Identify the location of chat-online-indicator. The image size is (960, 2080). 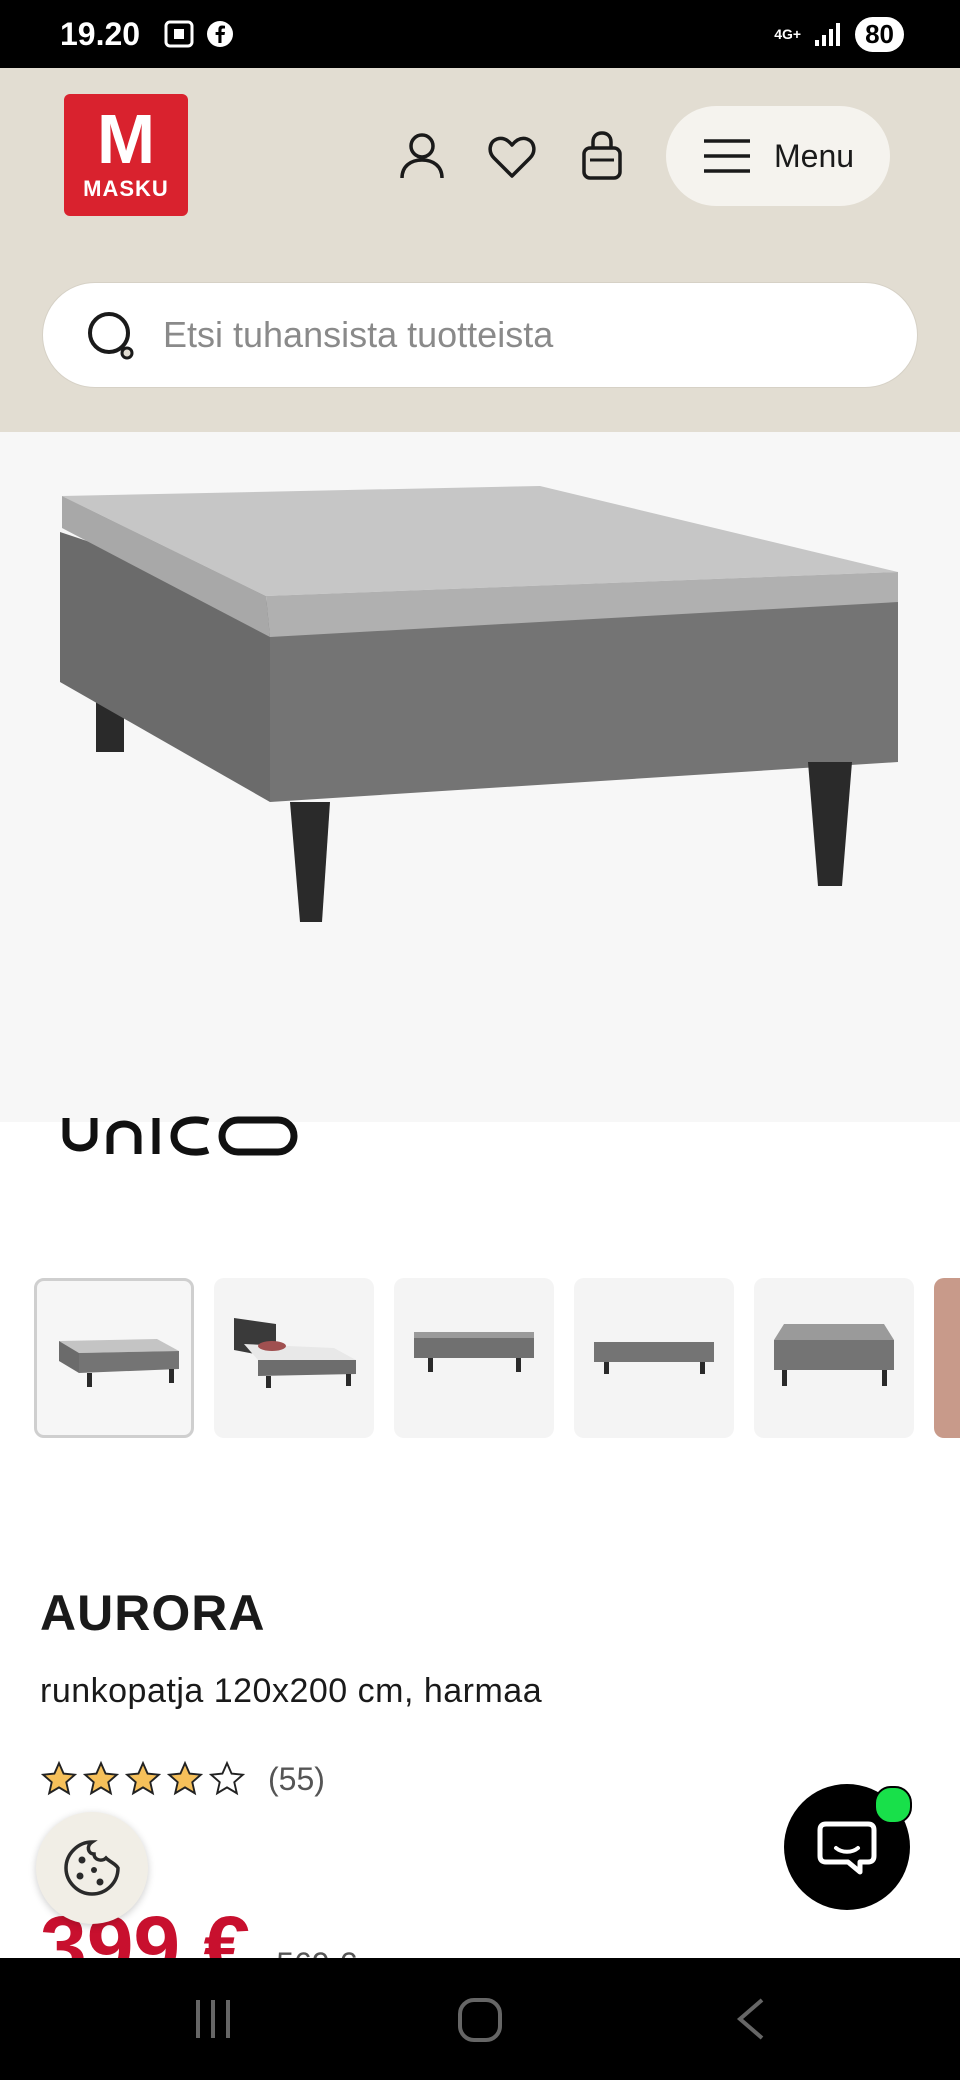
(893, 1805).